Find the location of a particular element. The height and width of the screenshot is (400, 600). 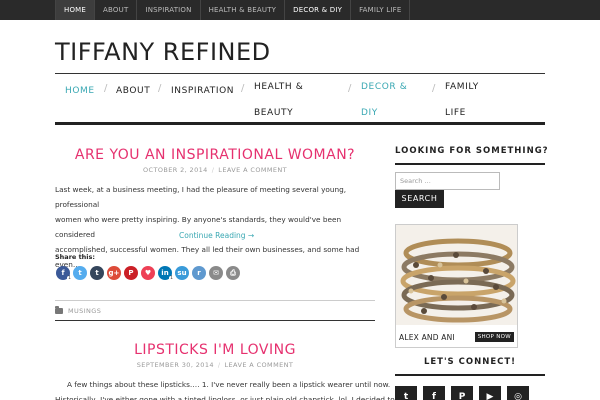

social-icons: t f P ▶ ◎ is located at coordinates (462, 393).